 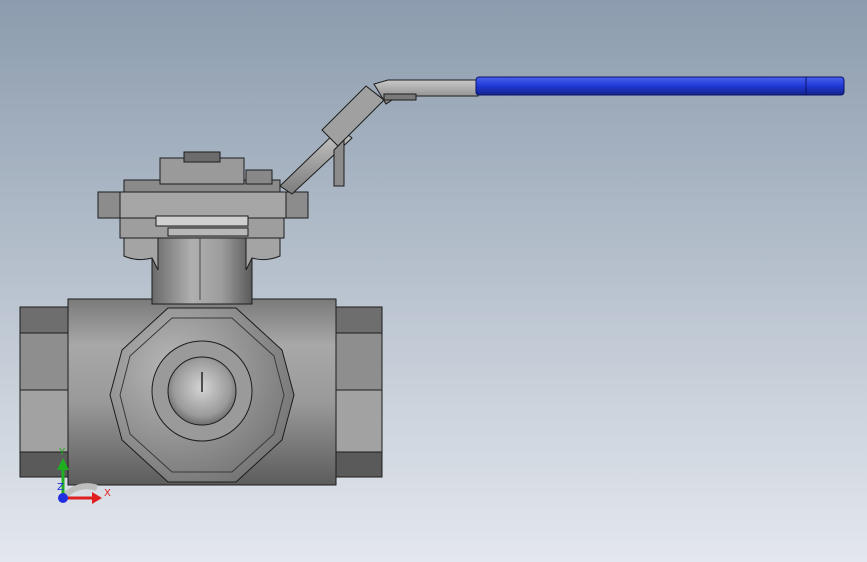 What do you see at coordinates (63, 498) in the screenshot?
I see `z-axis-dot` at bounding box center [63, 498].